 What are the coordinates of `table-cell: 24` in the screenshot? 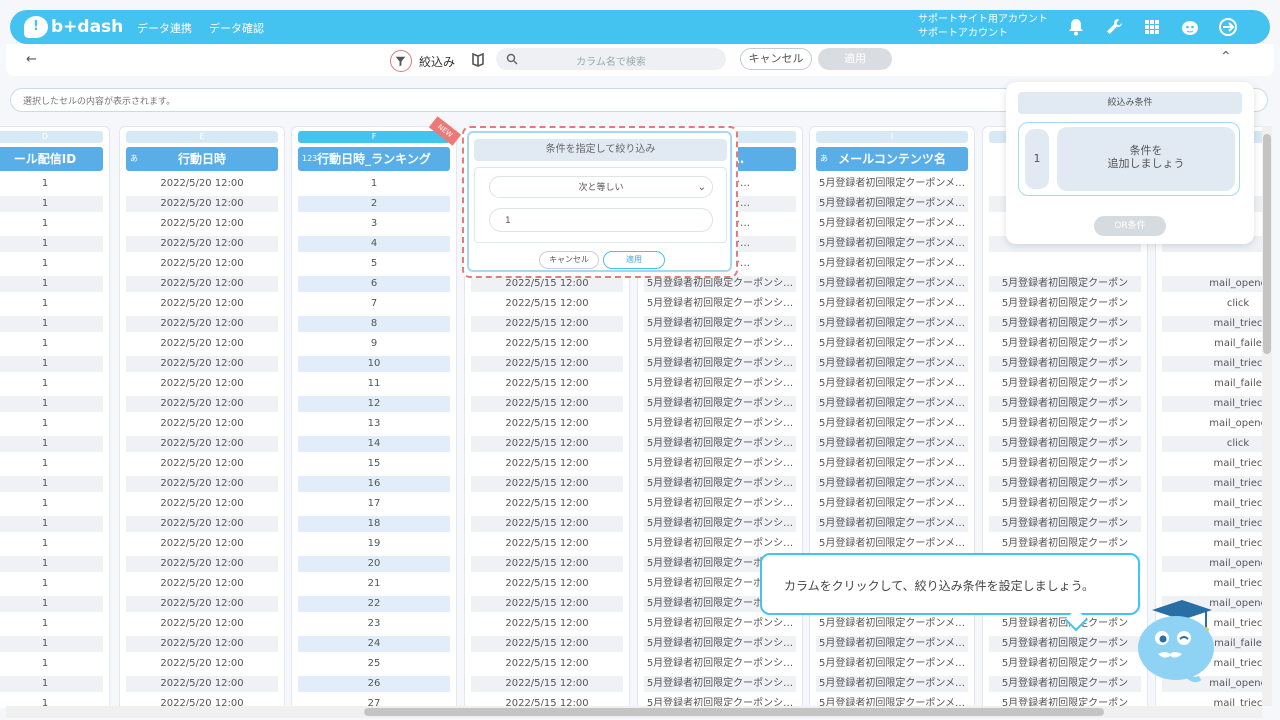 It's located at (374, 644).